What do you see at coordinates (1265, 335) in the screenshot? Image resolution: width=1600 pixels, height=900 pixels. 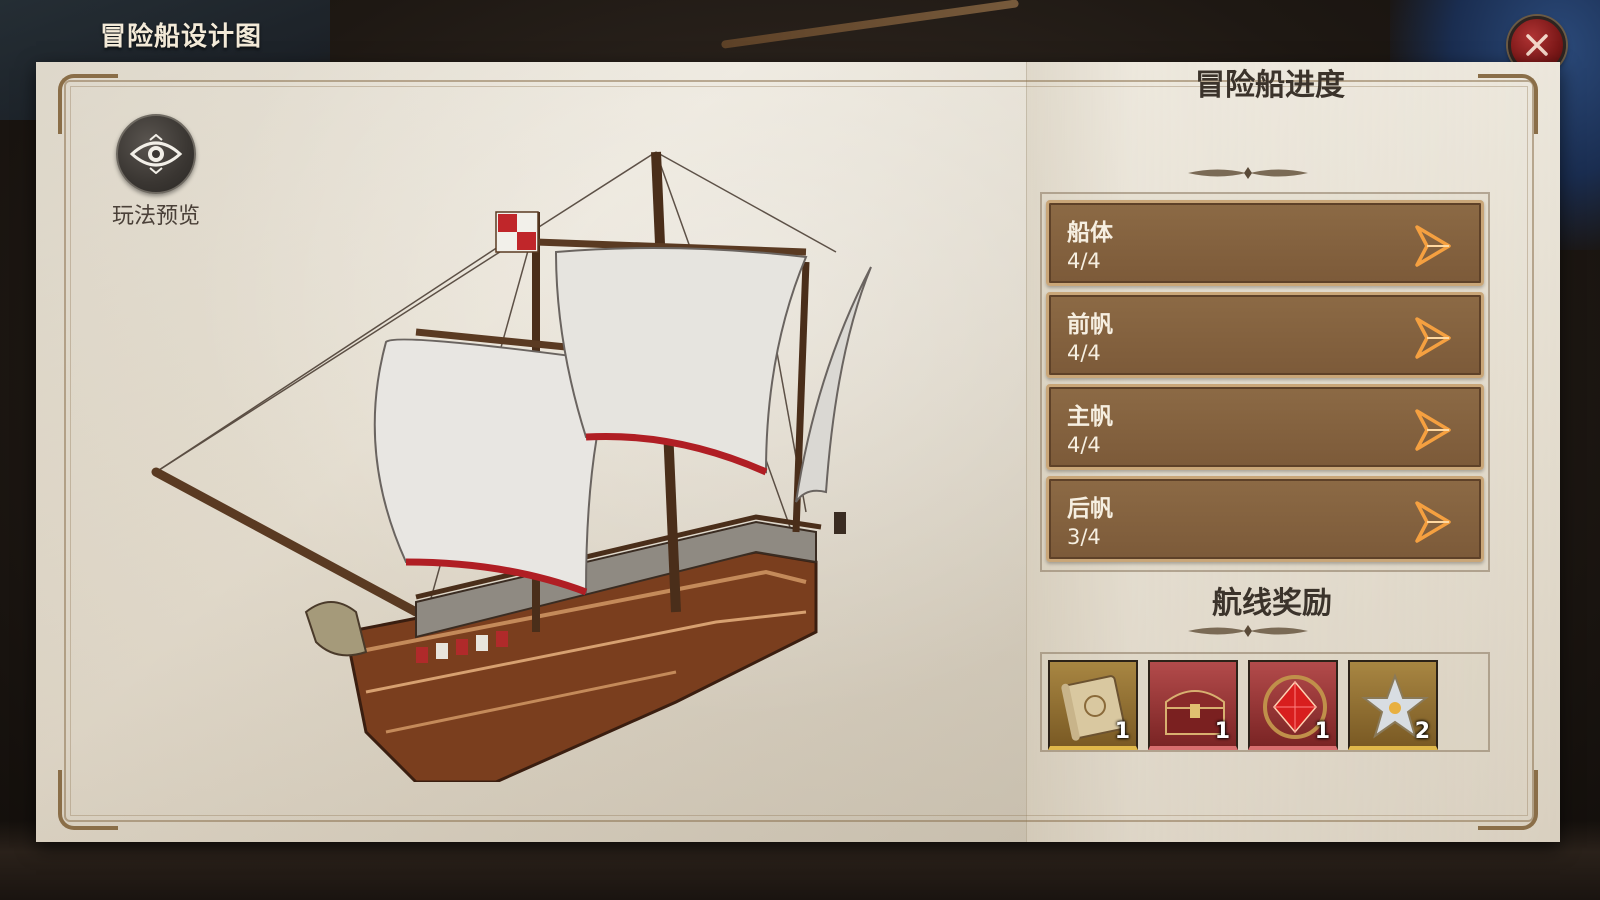 I see `progress-row-foresail: 前帆 4/4` at bounding box center [1265, 335].